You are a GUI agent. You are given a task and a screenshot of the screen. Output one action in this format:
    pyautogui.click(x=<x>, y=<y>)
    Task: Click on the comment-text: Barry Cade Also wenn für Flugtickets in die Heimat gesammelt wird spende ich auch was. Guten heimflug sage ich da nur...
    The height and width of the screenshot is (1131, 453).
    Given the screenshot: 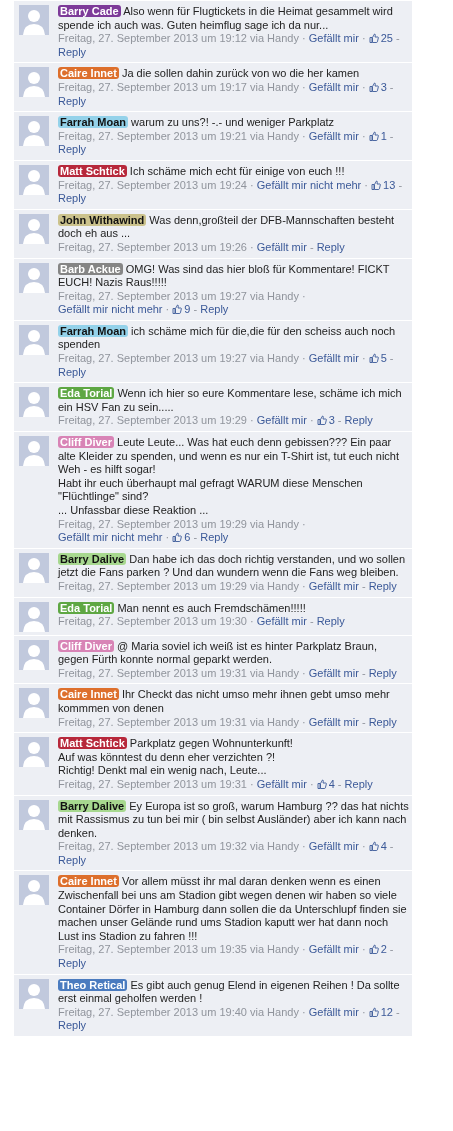 What is the action you would take?
    pyautogui.click(x=226, y=19)
    